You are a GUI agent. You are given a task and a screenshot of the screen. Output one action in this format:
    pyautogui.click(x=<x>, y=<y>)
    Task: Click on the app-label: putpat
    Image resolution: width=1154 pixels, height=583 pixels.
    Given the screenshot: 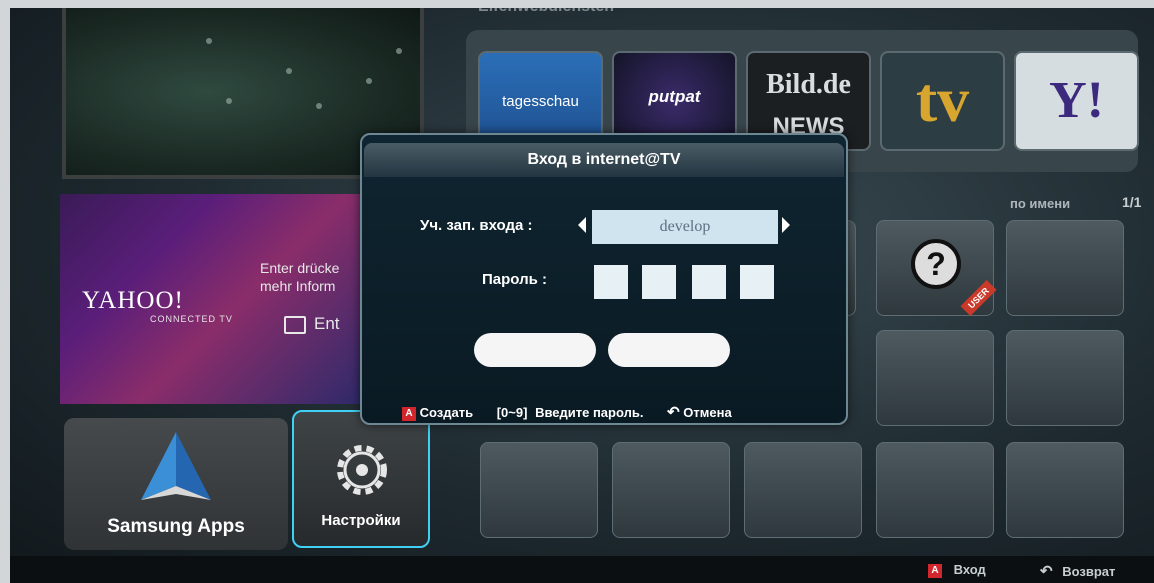 What is the action you would take?
    pyautogui.click(x=674, y=96)
    